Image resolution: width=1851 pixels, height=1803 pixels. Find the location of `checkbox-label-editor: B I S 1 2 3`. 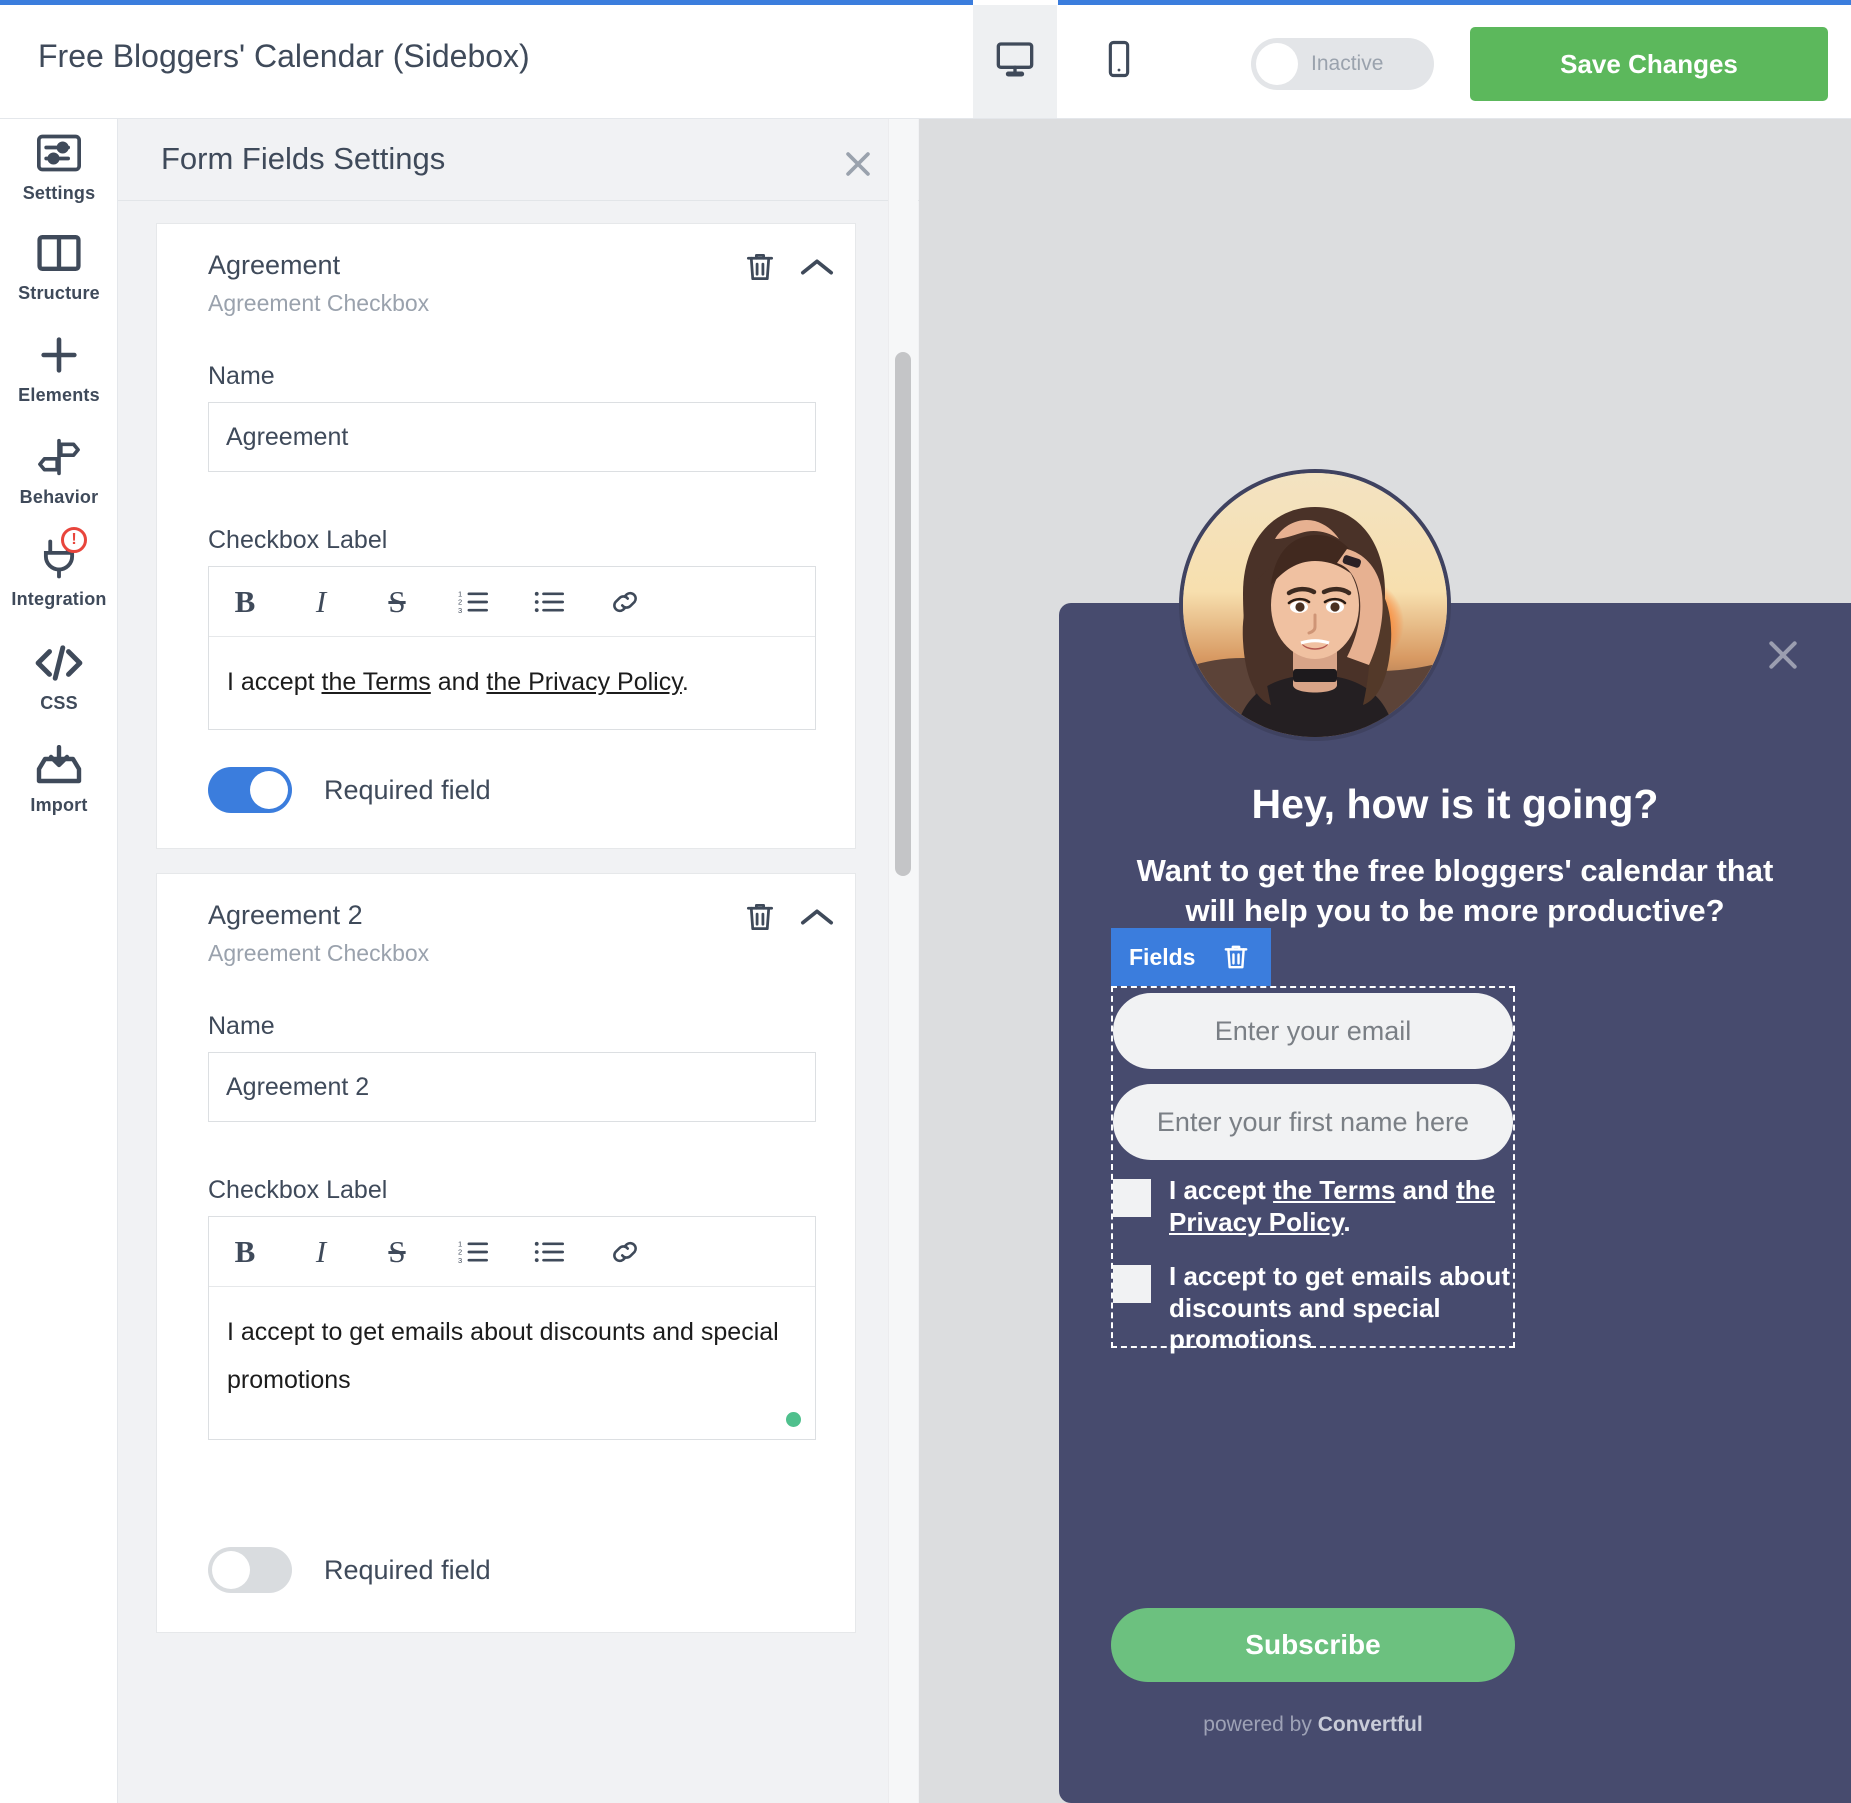

checkbox-label-editor: B I S 1 2 3 is located at coordinates (512, 648).